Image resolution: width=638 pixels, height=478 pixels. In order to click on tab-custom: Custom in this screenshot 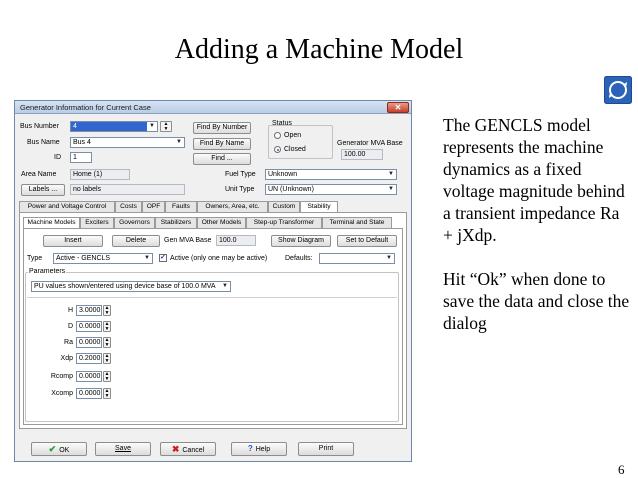, I will do `click(284, 206)`.